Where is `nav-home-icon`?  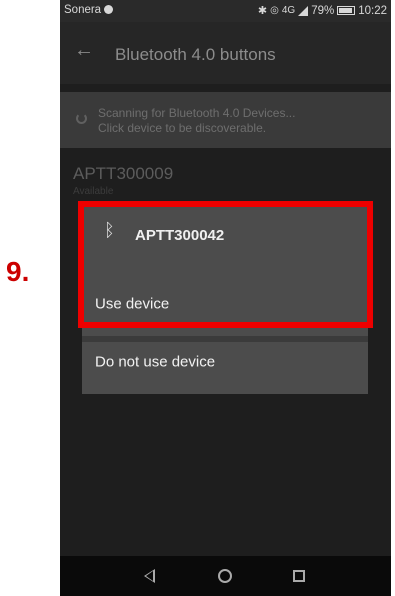 nav-home-icon is located at coordinates (225, 576).